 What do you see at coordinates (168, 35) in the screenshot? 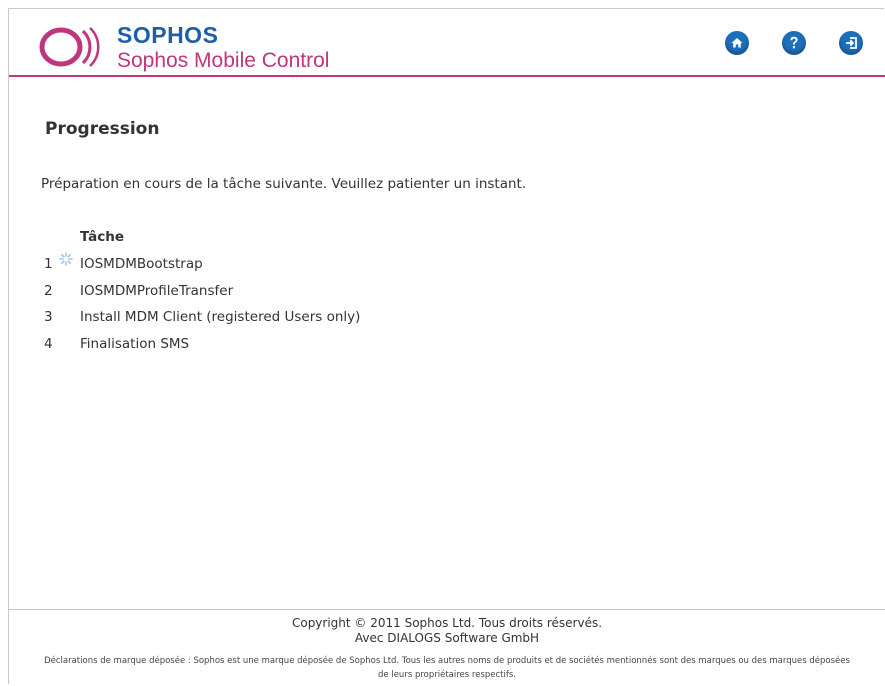
I see `brand-name: SOPHOS` at bounding box center [168, 35].